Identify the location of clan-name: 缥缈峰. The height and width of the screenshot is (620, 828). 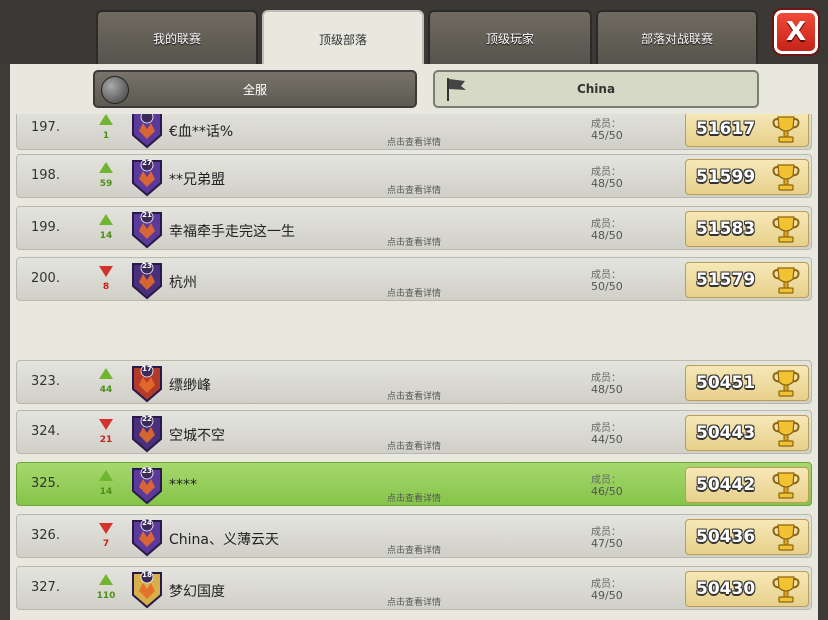
(190, 386).